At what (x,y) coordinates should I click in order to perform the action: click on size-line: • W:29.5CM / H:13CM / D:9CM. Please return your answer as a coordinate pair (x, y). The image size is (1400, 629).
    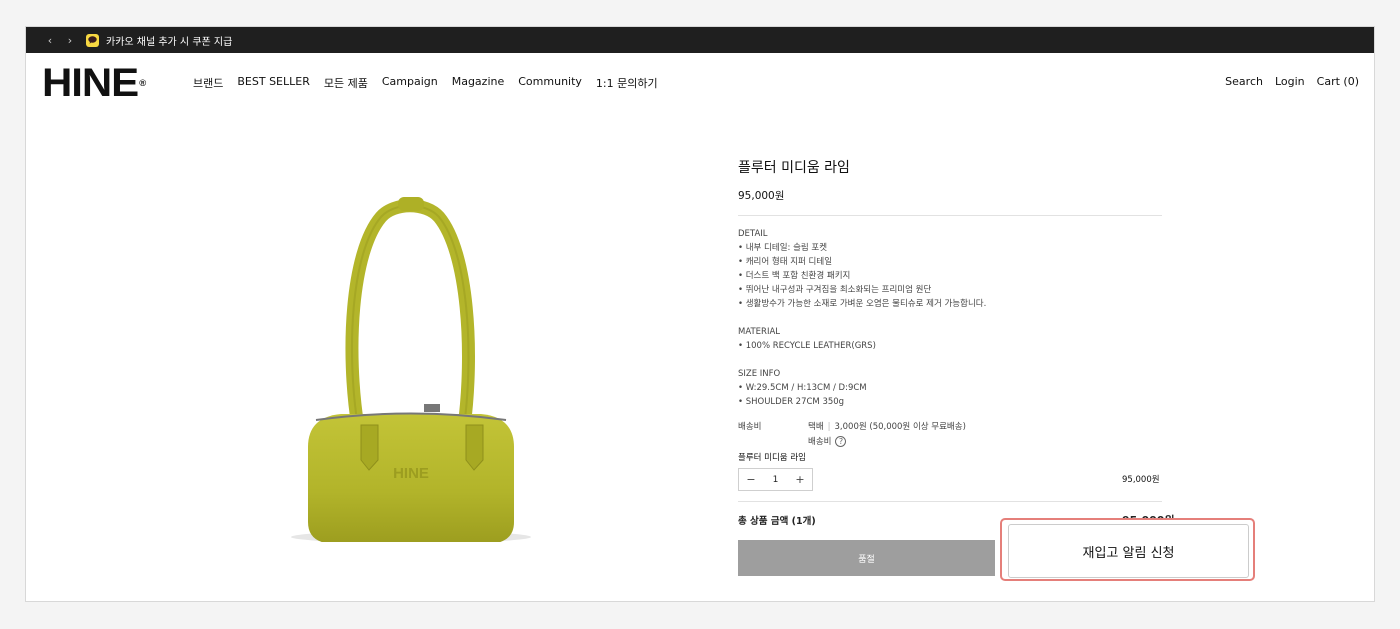
    Looking at the image, I should click on (802, 388).